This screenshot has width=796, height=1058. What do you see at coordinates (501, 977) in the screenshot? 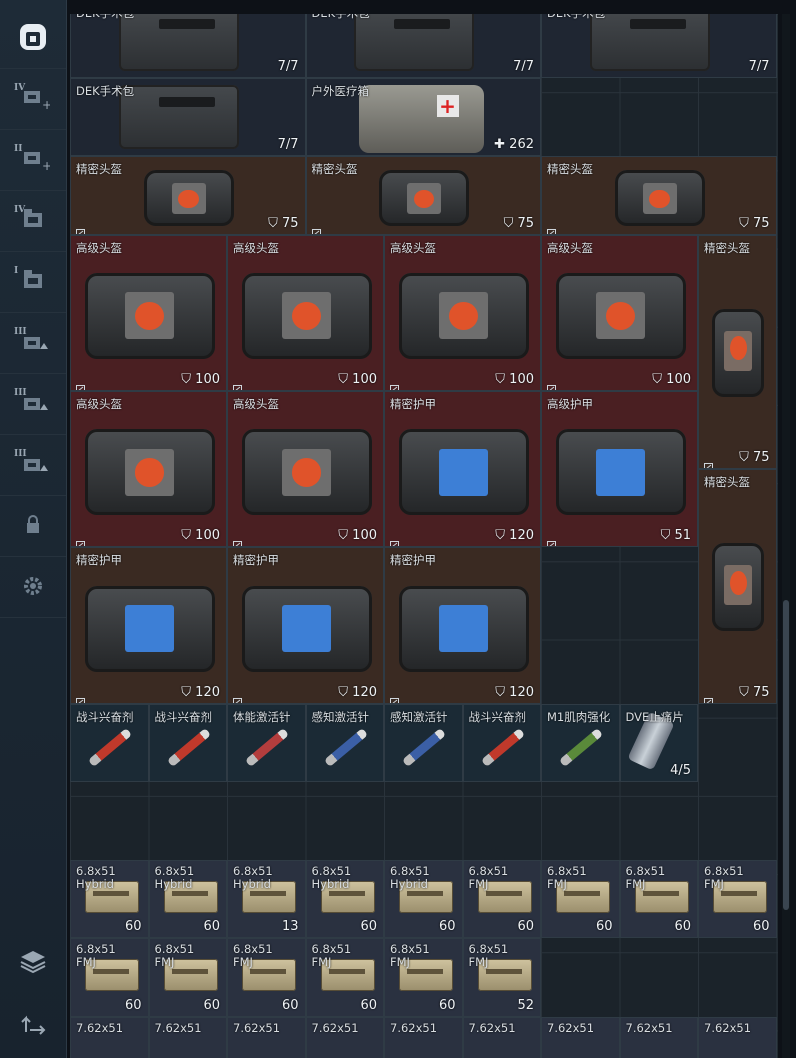
I see `inventory-item: 6.8x51 FMJ 52` at bounding box center [501, 977].